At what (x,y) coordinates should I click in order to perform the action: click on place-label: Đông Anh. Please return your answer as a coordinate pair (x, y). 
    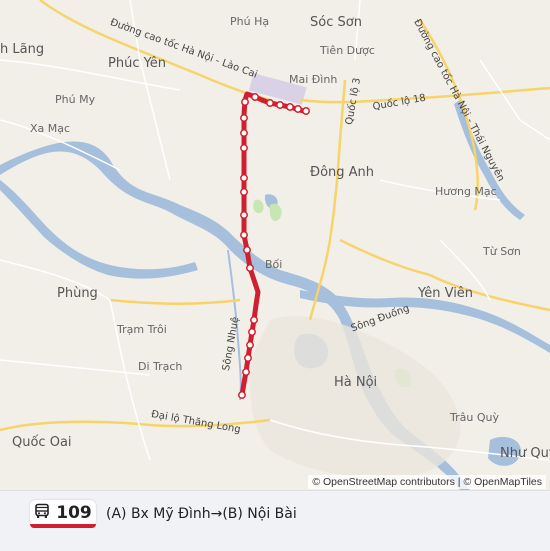
    Looking at the image, I should click on (342, 172).